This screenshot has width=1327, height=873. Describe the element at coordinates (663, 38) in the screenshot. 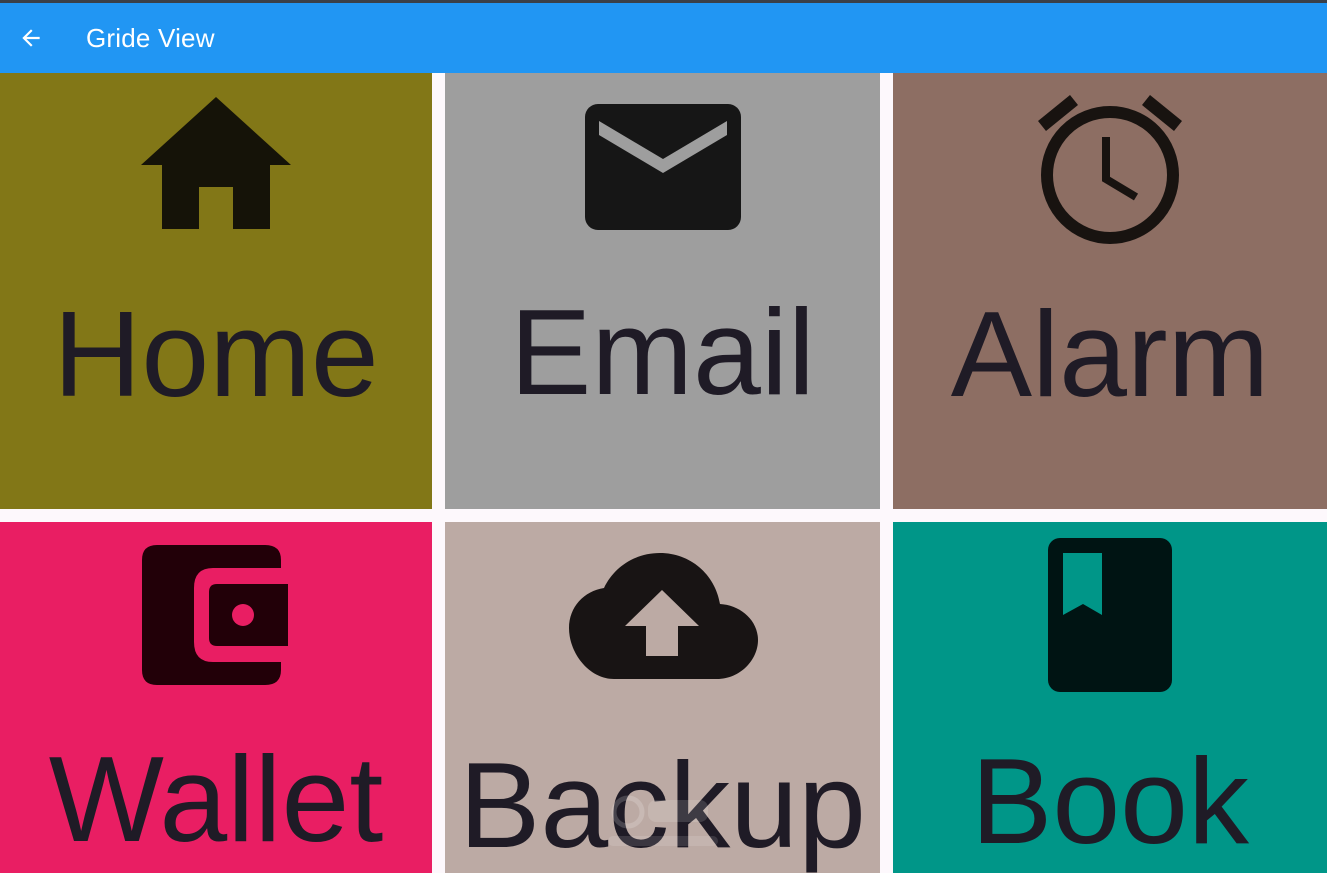

I see `app-bar: Gride View` at that location.